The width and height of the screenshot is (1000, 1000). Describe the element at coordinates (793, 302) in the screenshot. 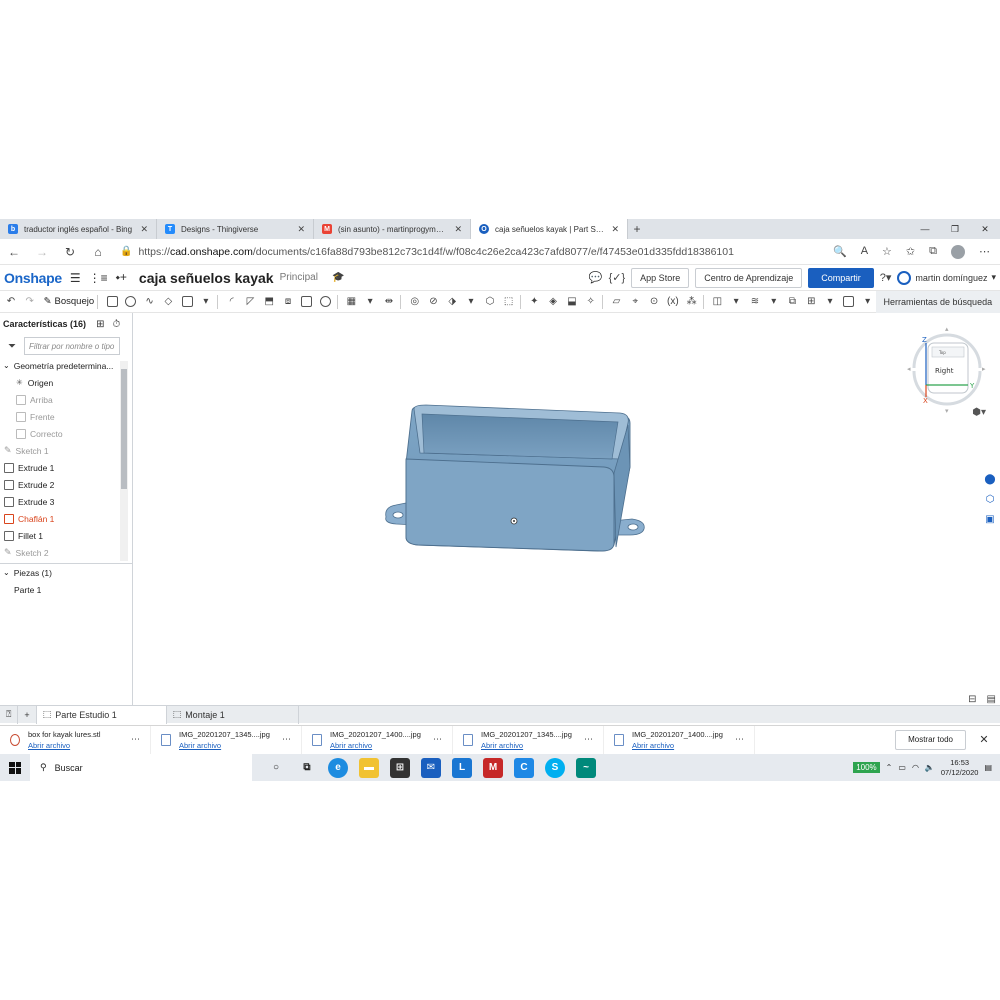

I see `section-view-icon: ⧉` at that location.